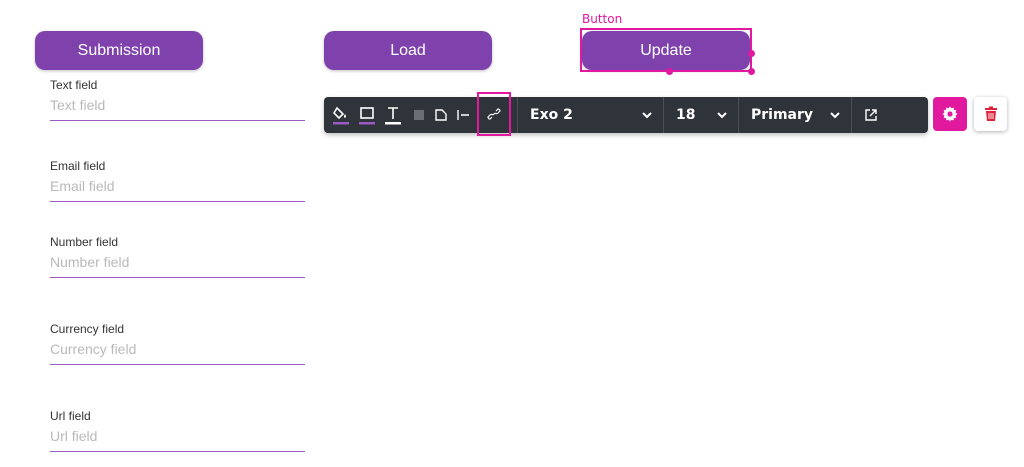 The height and width of the screenshot is (467, 1024). What do you see at coordinates (686, 115) in the screenshot?
I see `font-size-value: 18` at bounding box center [686, 115].